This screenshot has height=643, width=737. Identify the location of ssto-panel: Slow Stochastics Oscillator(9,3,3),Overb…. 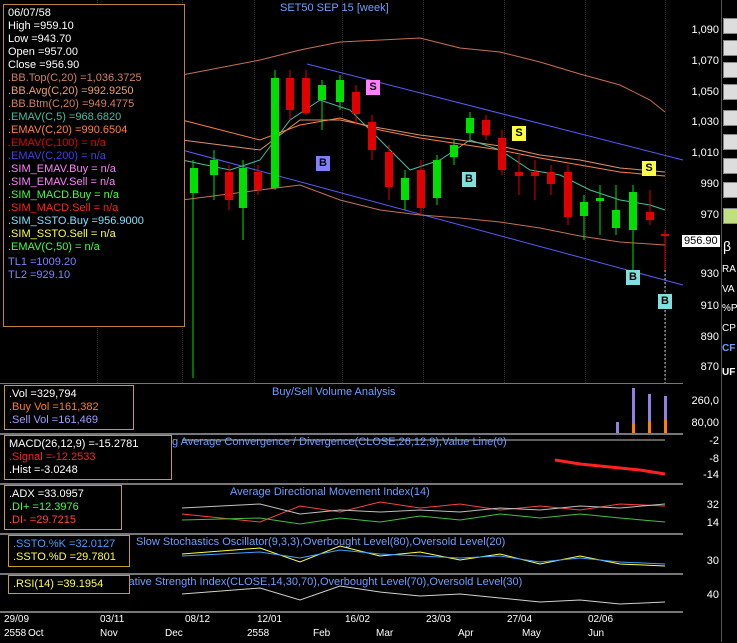
(341, 554).